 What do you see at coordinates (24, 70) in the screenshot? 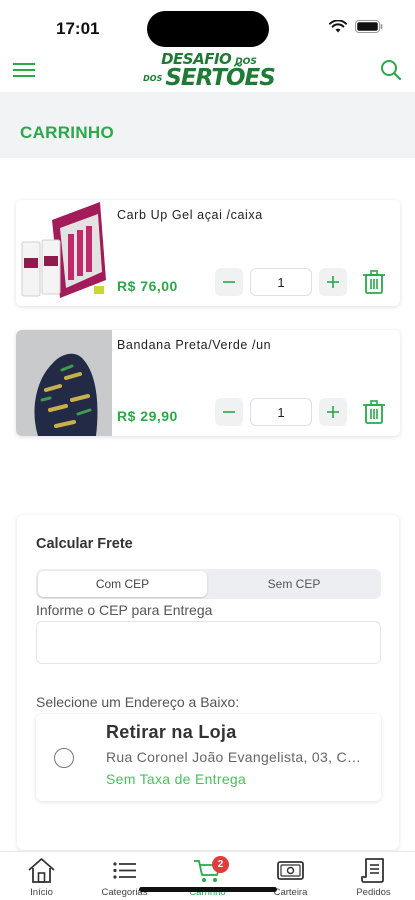
I see `hamburger-menu-icon` at bounding box center [24, 70].